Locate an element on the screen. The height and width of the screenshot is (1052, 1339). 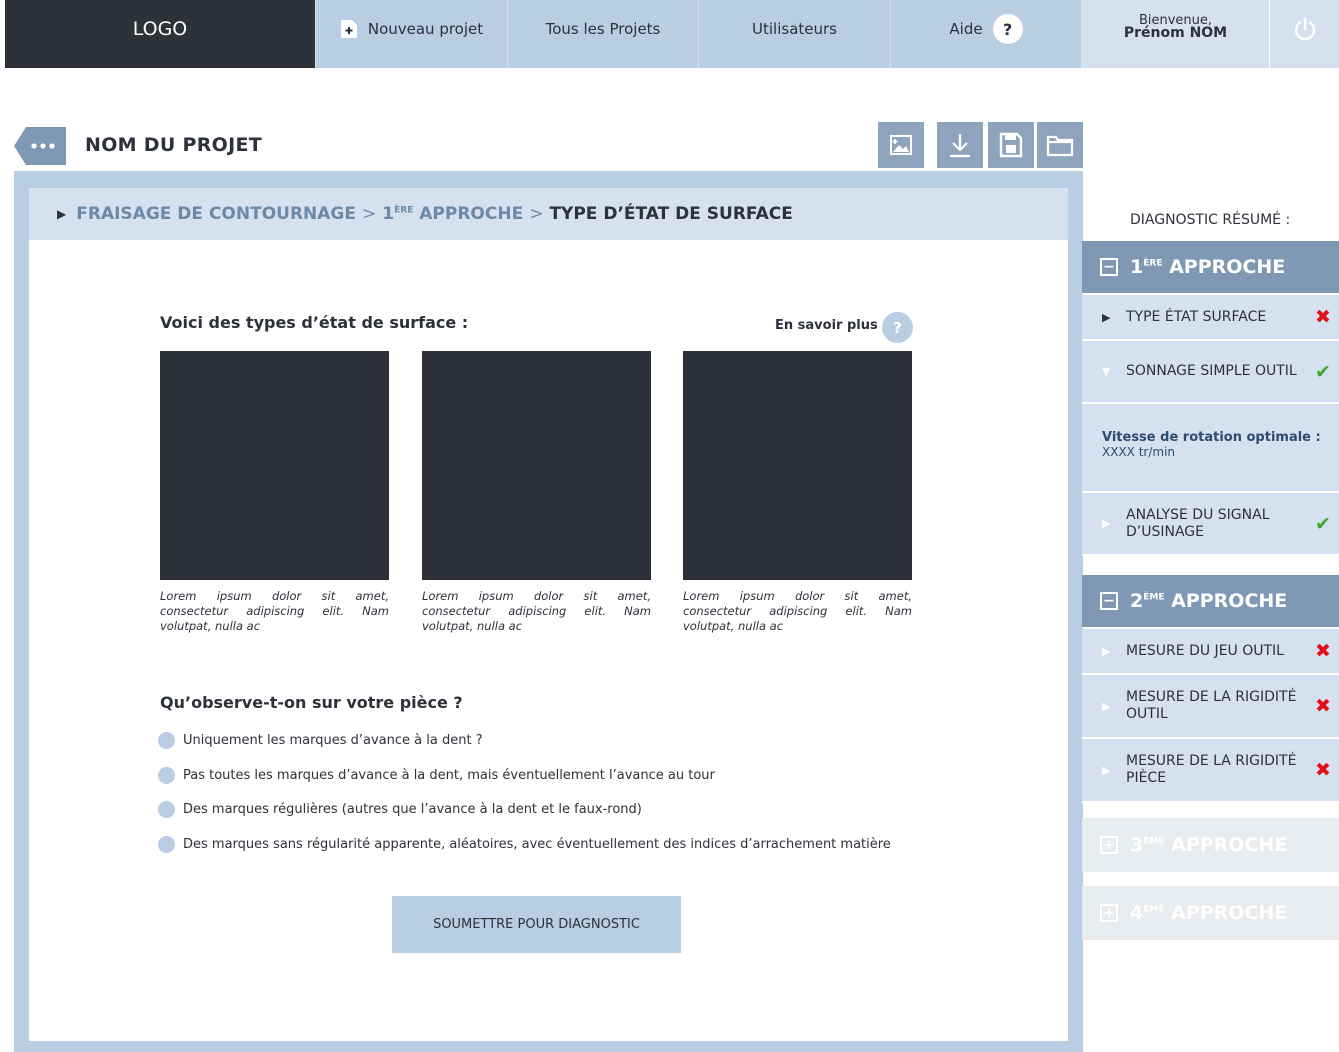
approach-3-header: + 3ÈME APPROCHE is located at coordinates (1210, 845).